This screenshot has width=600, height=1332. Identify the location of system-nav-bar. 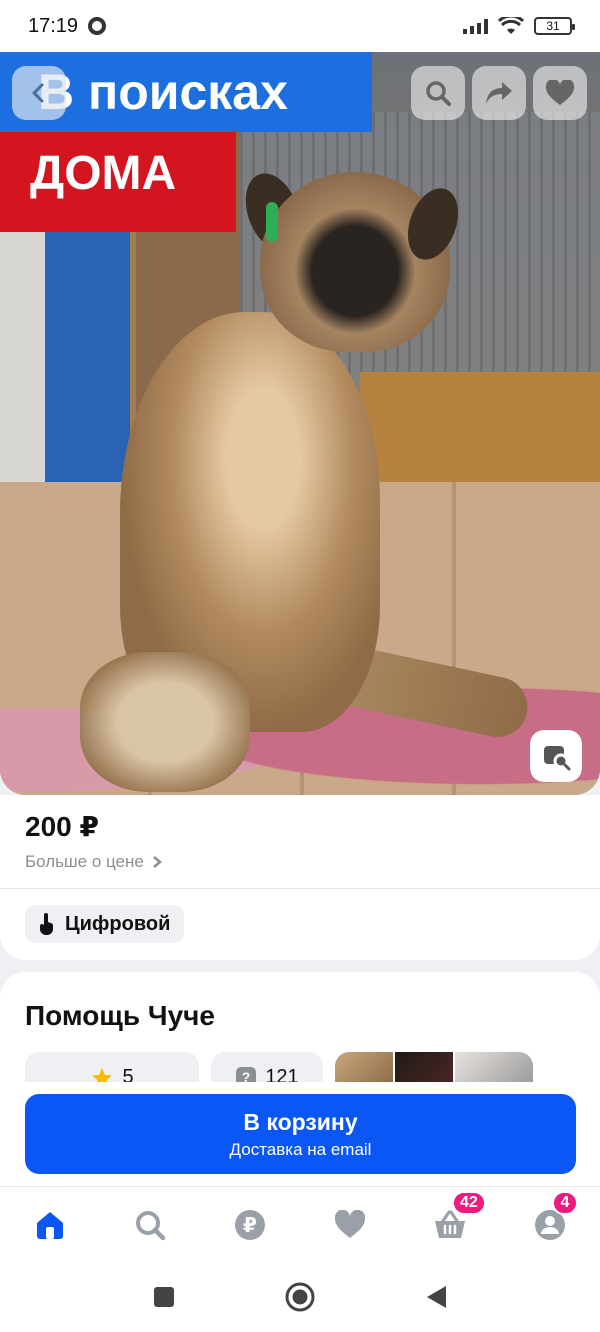
(300, 1297).